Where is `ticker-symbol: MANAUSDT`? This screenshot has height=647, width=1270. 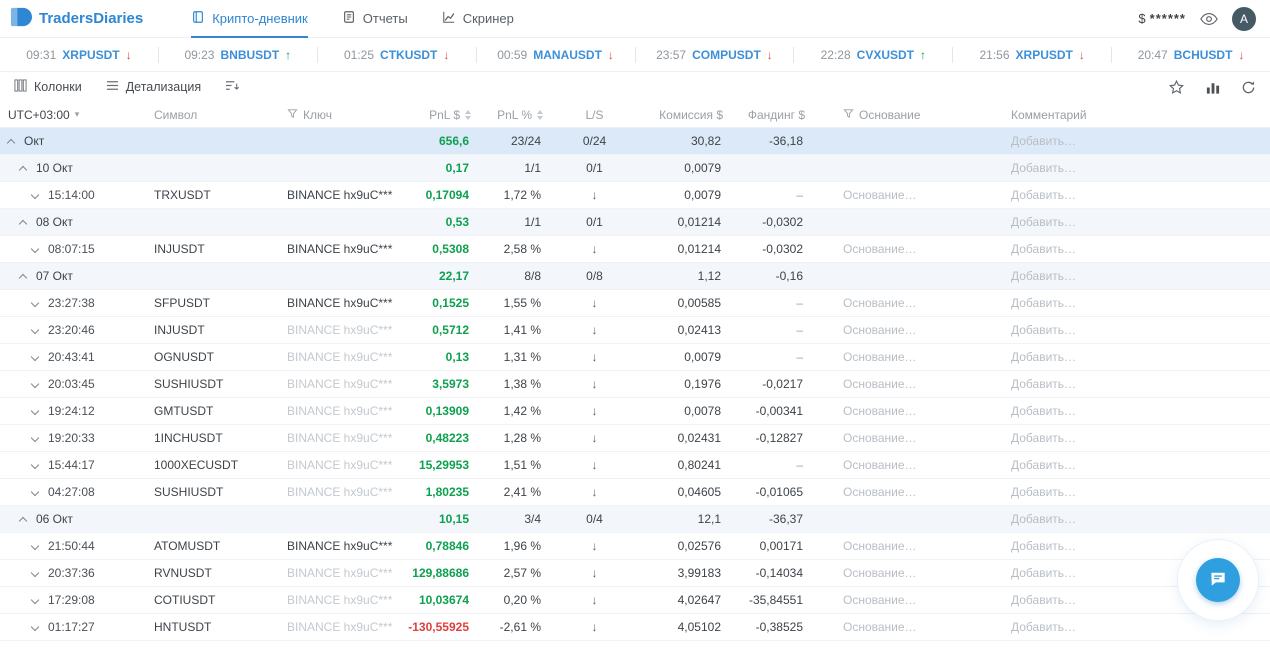
ticker-symbol: MANAUSDT is located at coordinates (567, 55).